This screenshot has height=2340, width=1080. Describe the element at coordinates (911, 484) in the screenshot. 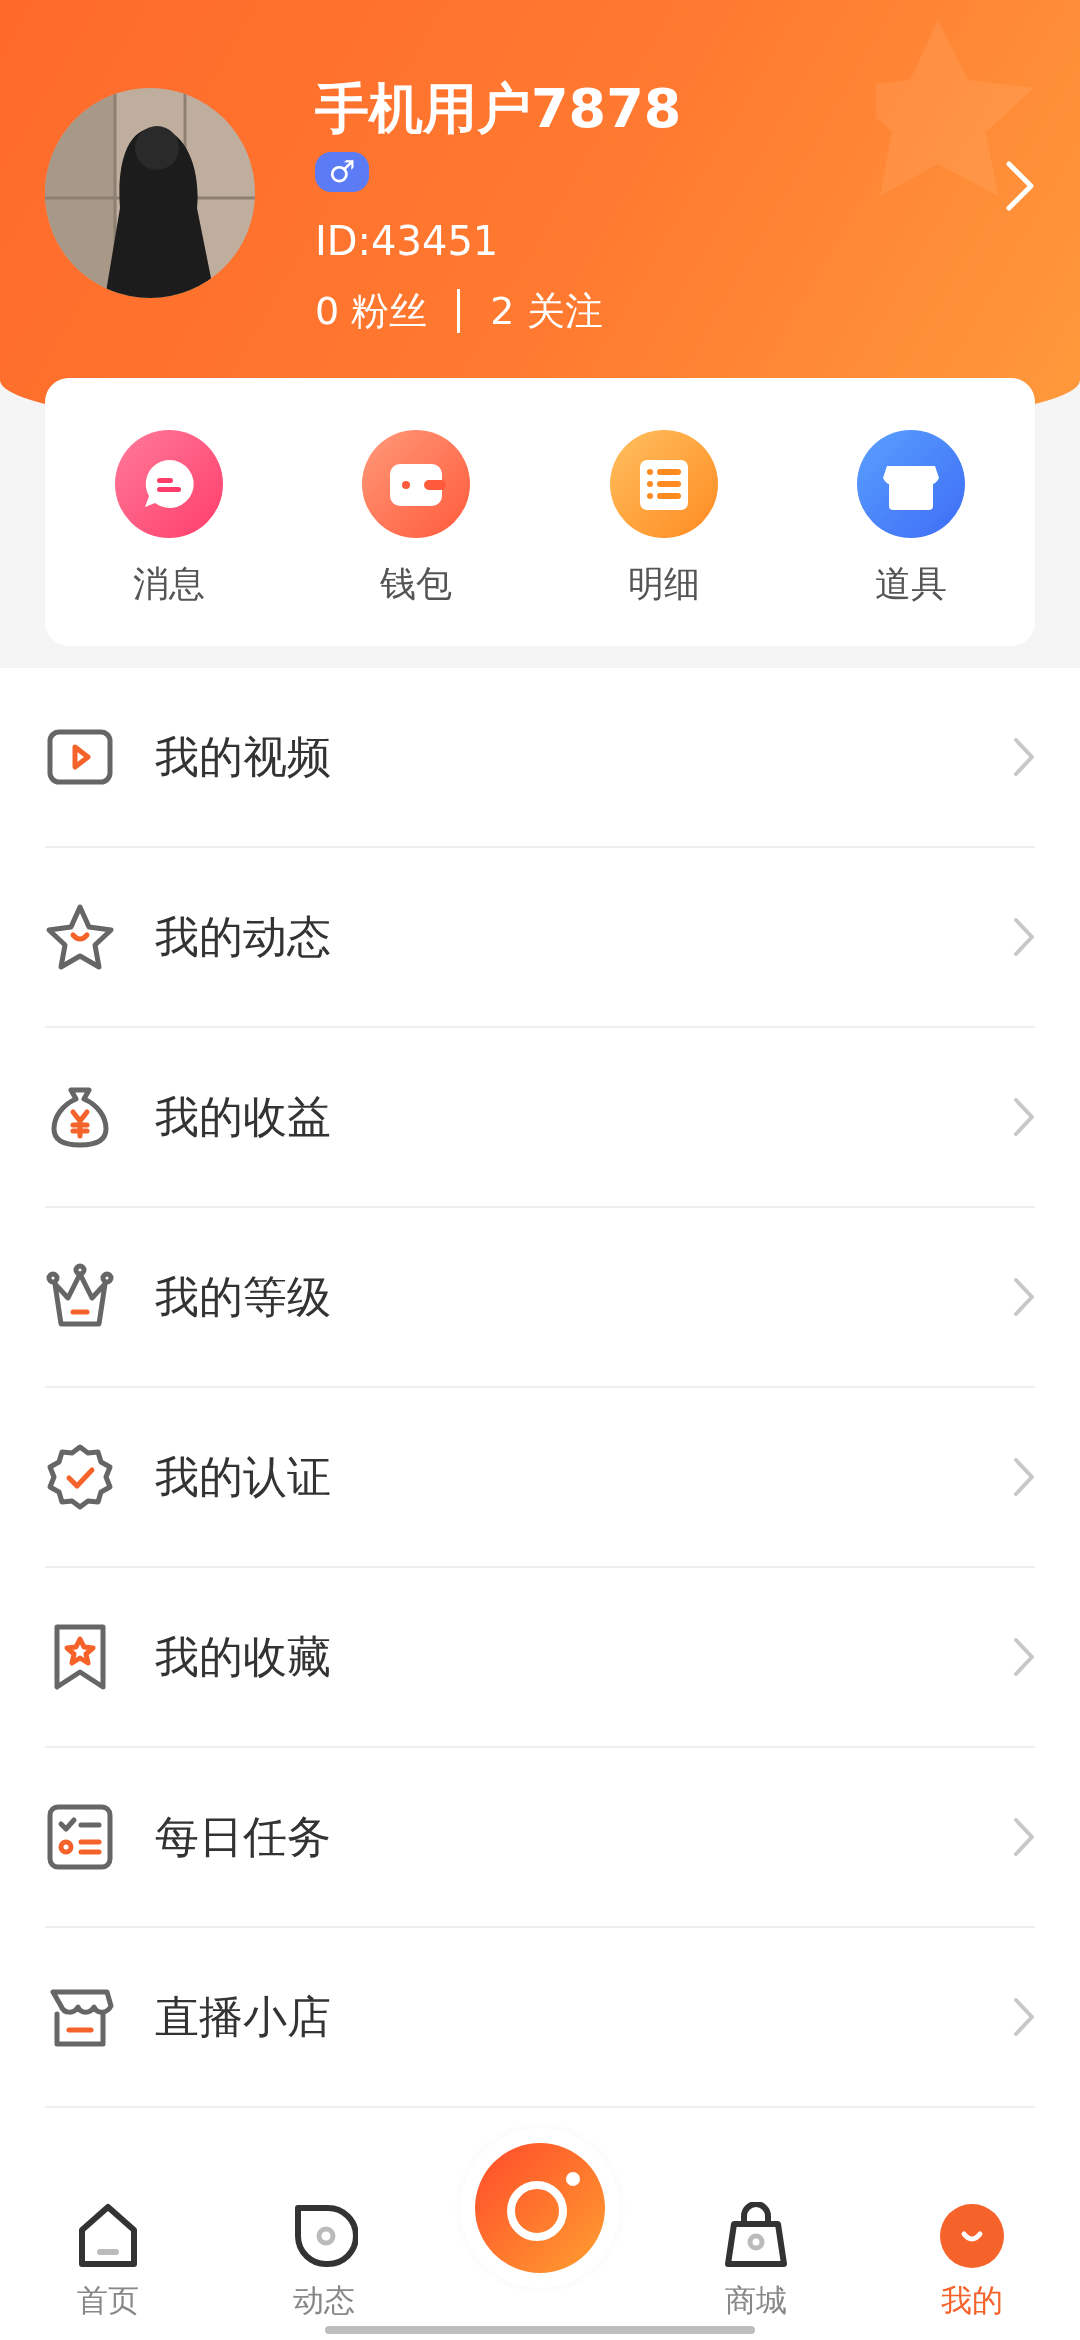

I see `shop-icon` at that location.